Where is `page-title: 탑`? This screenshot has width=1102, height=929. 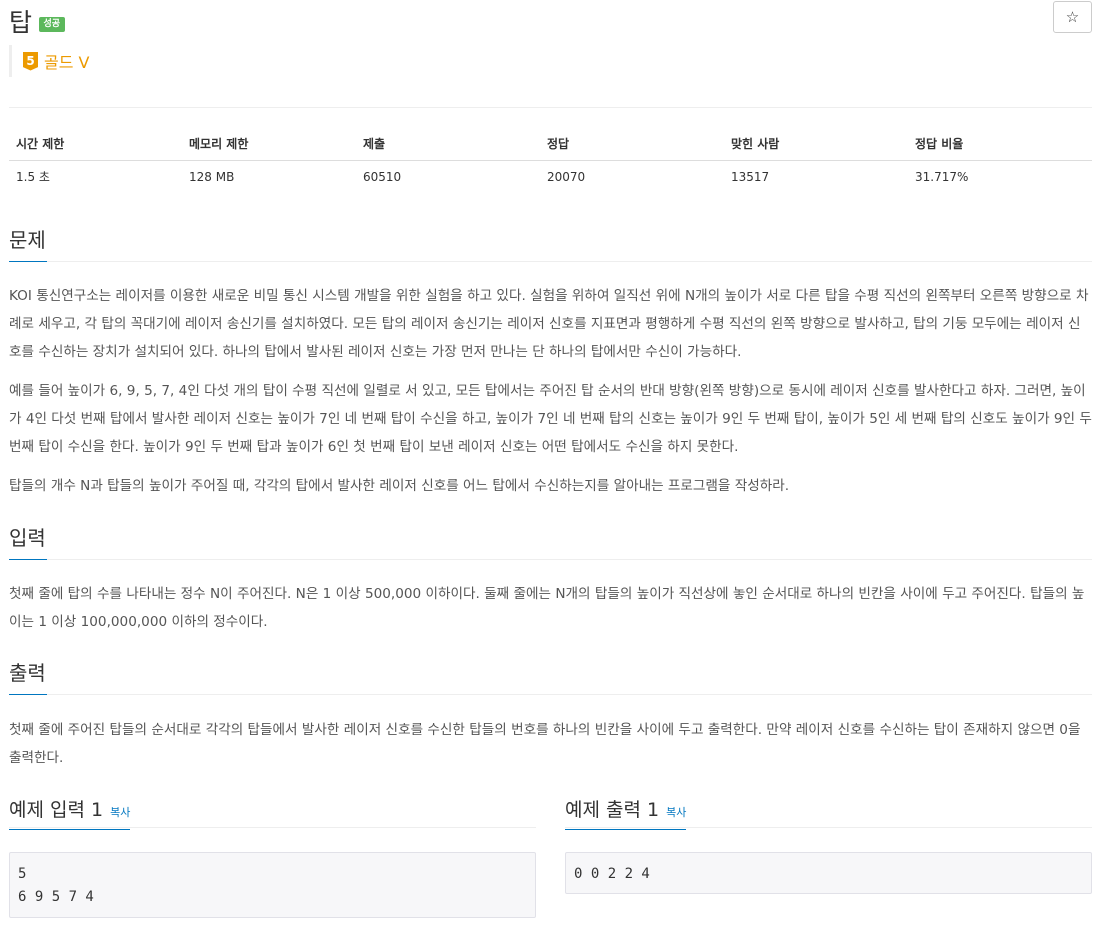 page-title: 탑 is located at coordinates (20, 22).